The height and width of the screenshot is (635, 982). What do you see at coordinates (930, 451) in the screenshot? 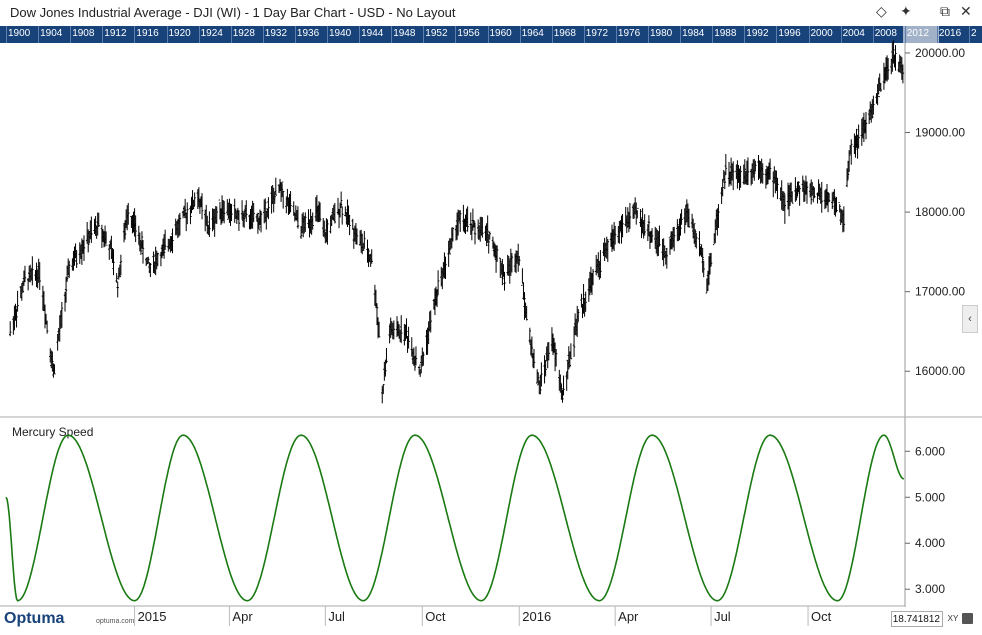
I see `indicator-tick-label: 6.000` at bounding box center [930, 451].